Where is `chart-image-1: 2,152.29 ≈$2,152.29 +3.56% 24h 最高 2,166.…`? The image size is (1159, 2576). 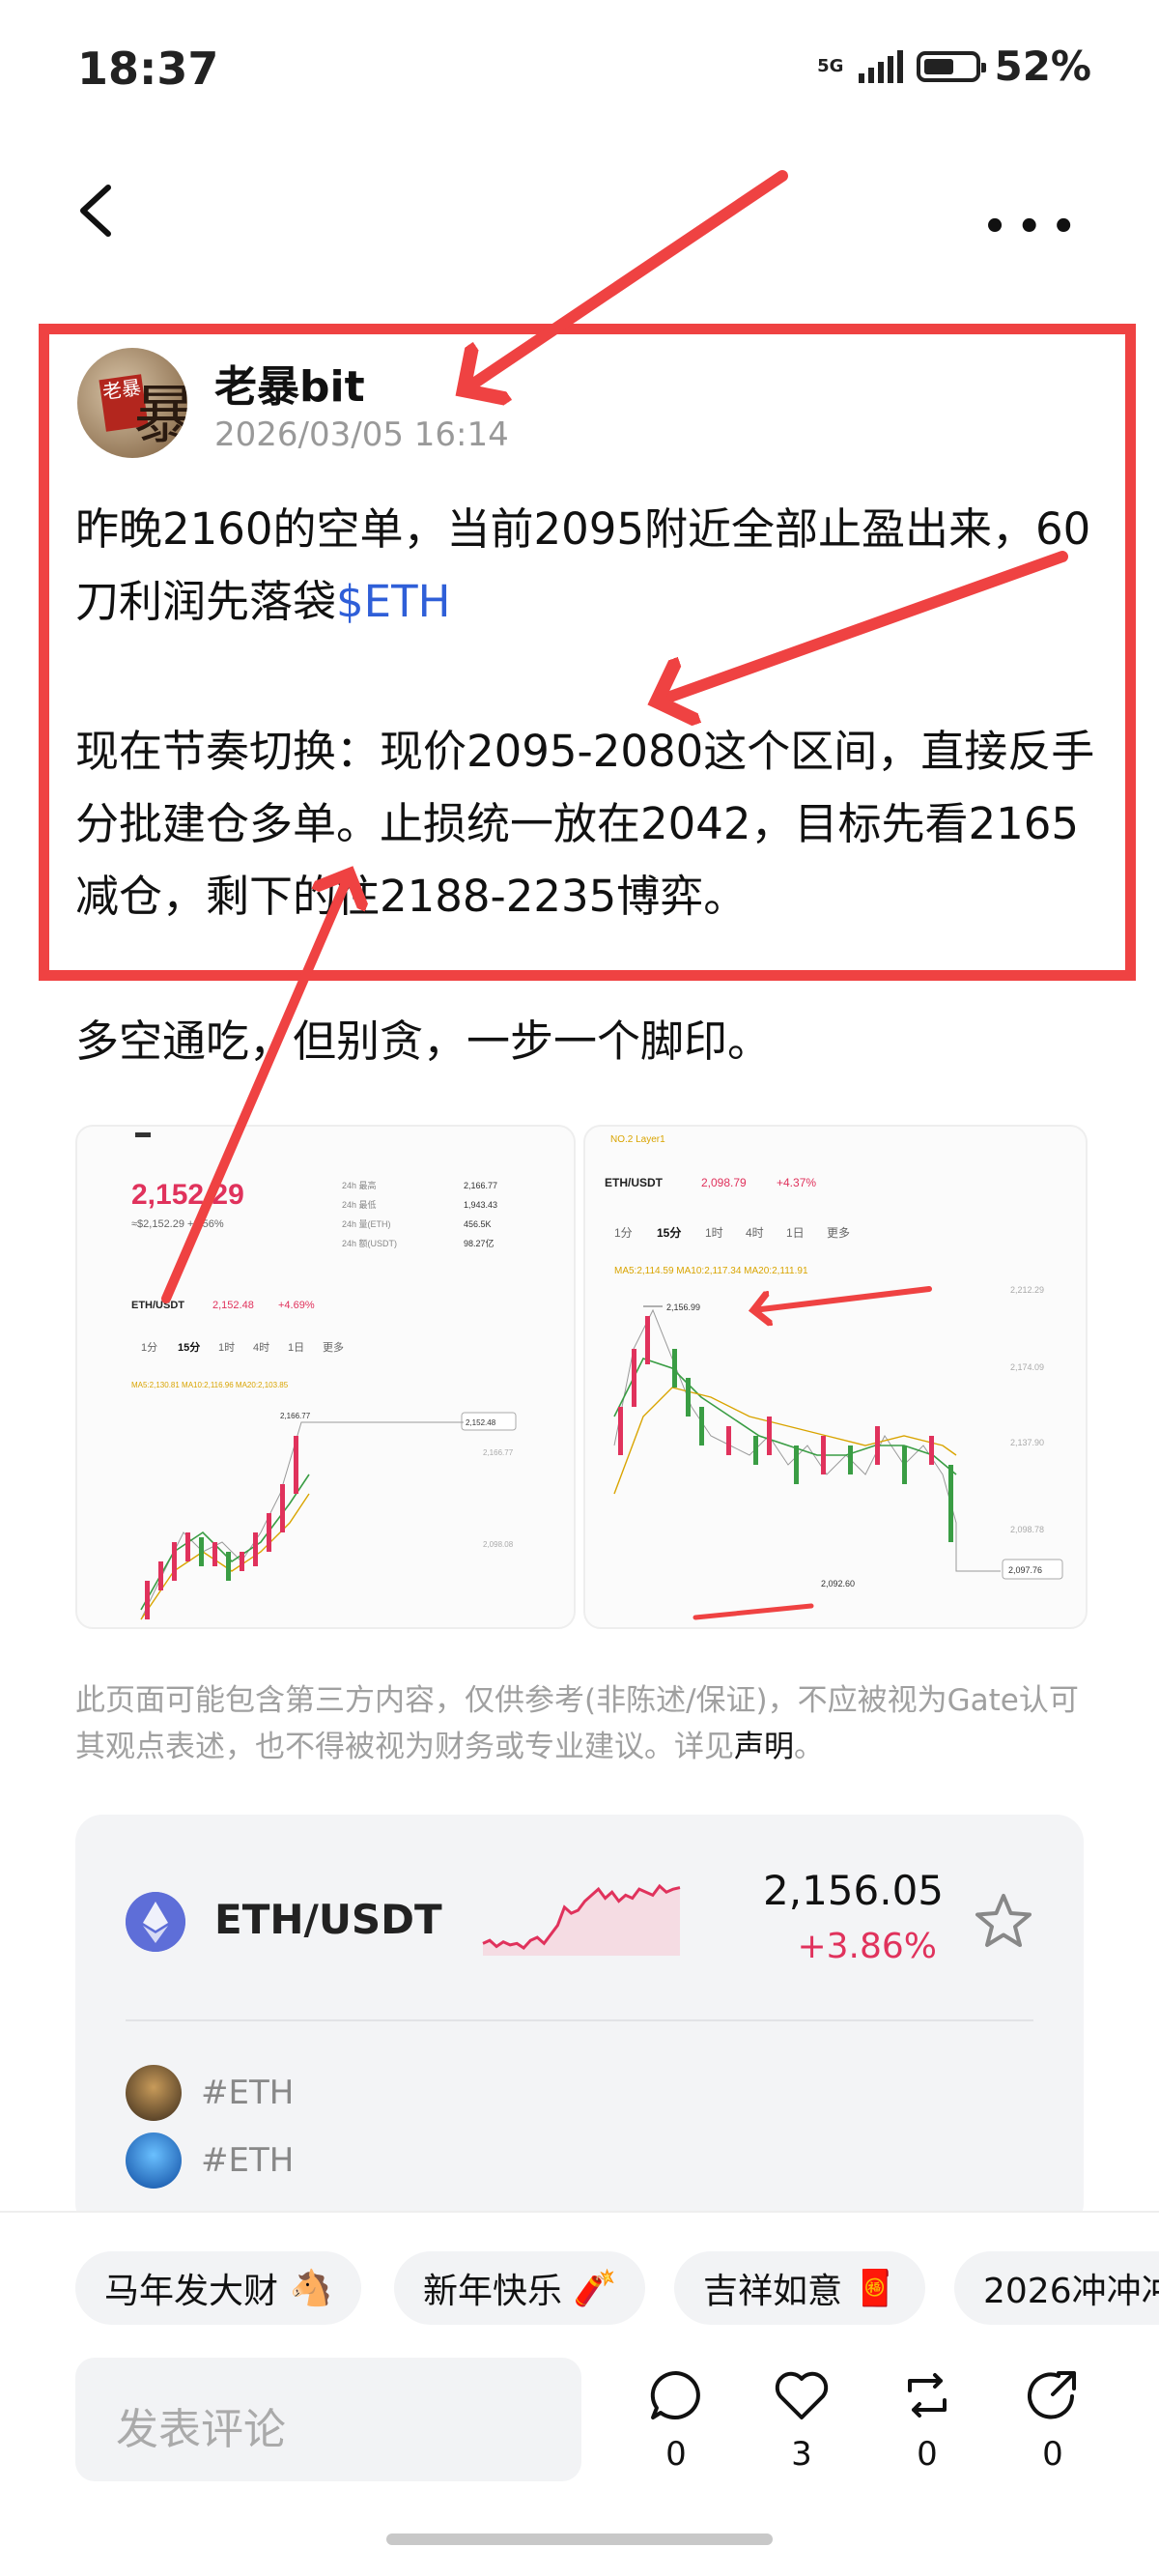
chart-image-1: 2,152.29 ≈$2,152.29 +3.56% 24h 最高 2,166.… is located at coordinates (325, 1377).